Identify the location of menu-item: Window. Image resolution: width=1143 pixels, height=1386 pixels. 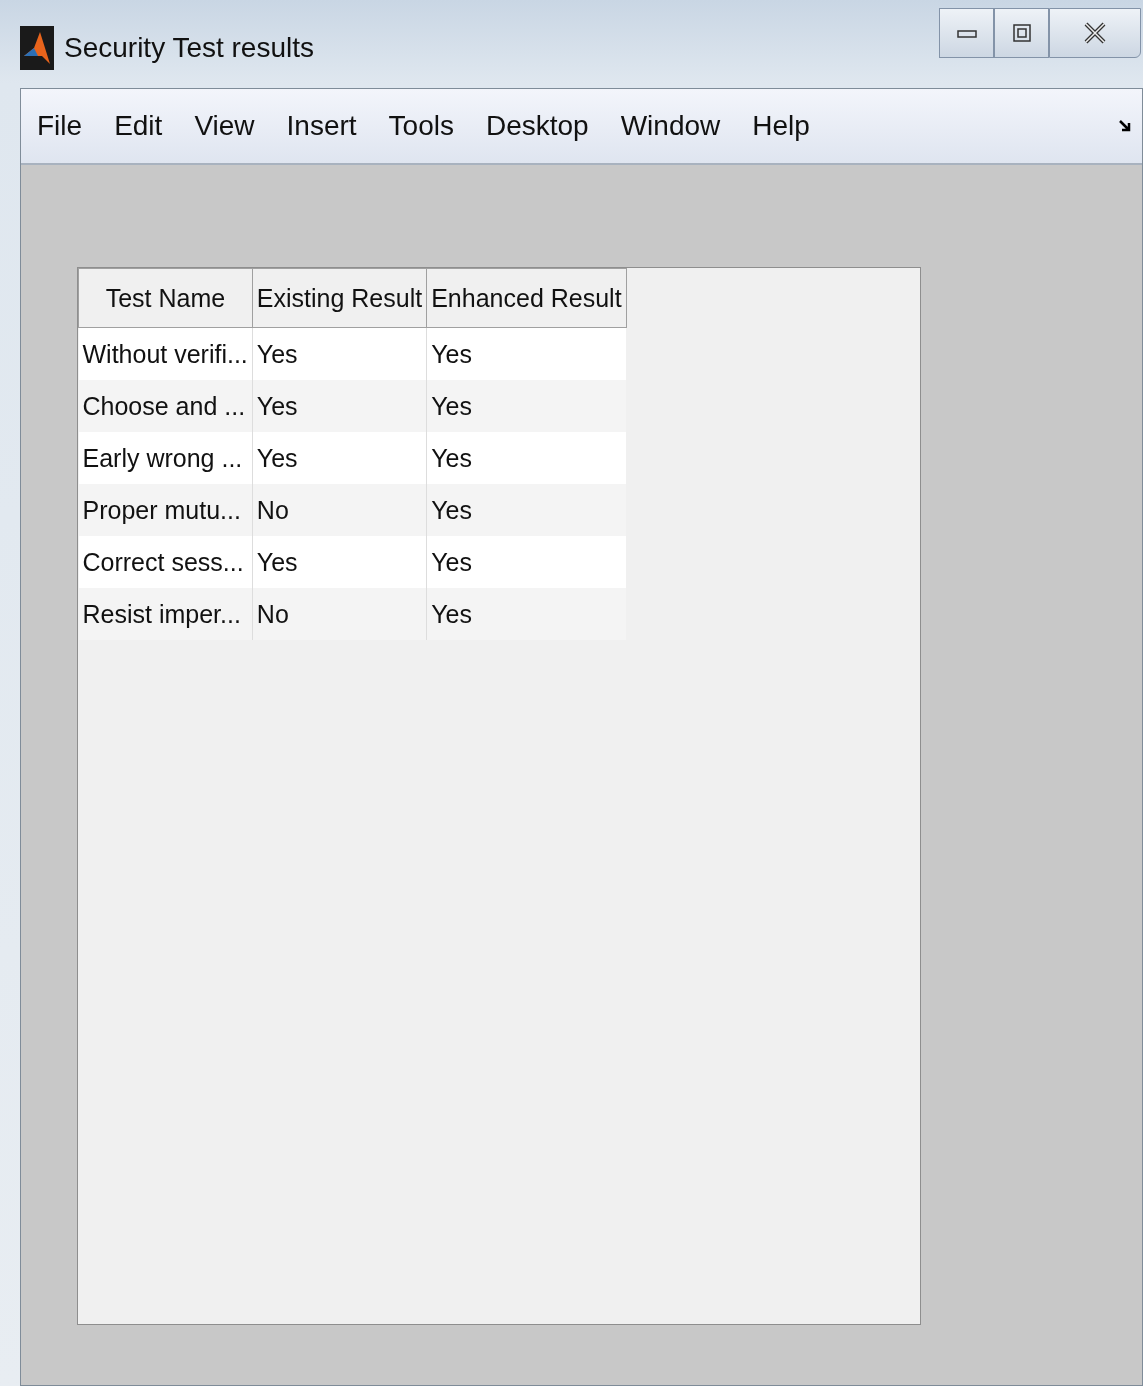
(670, 126).